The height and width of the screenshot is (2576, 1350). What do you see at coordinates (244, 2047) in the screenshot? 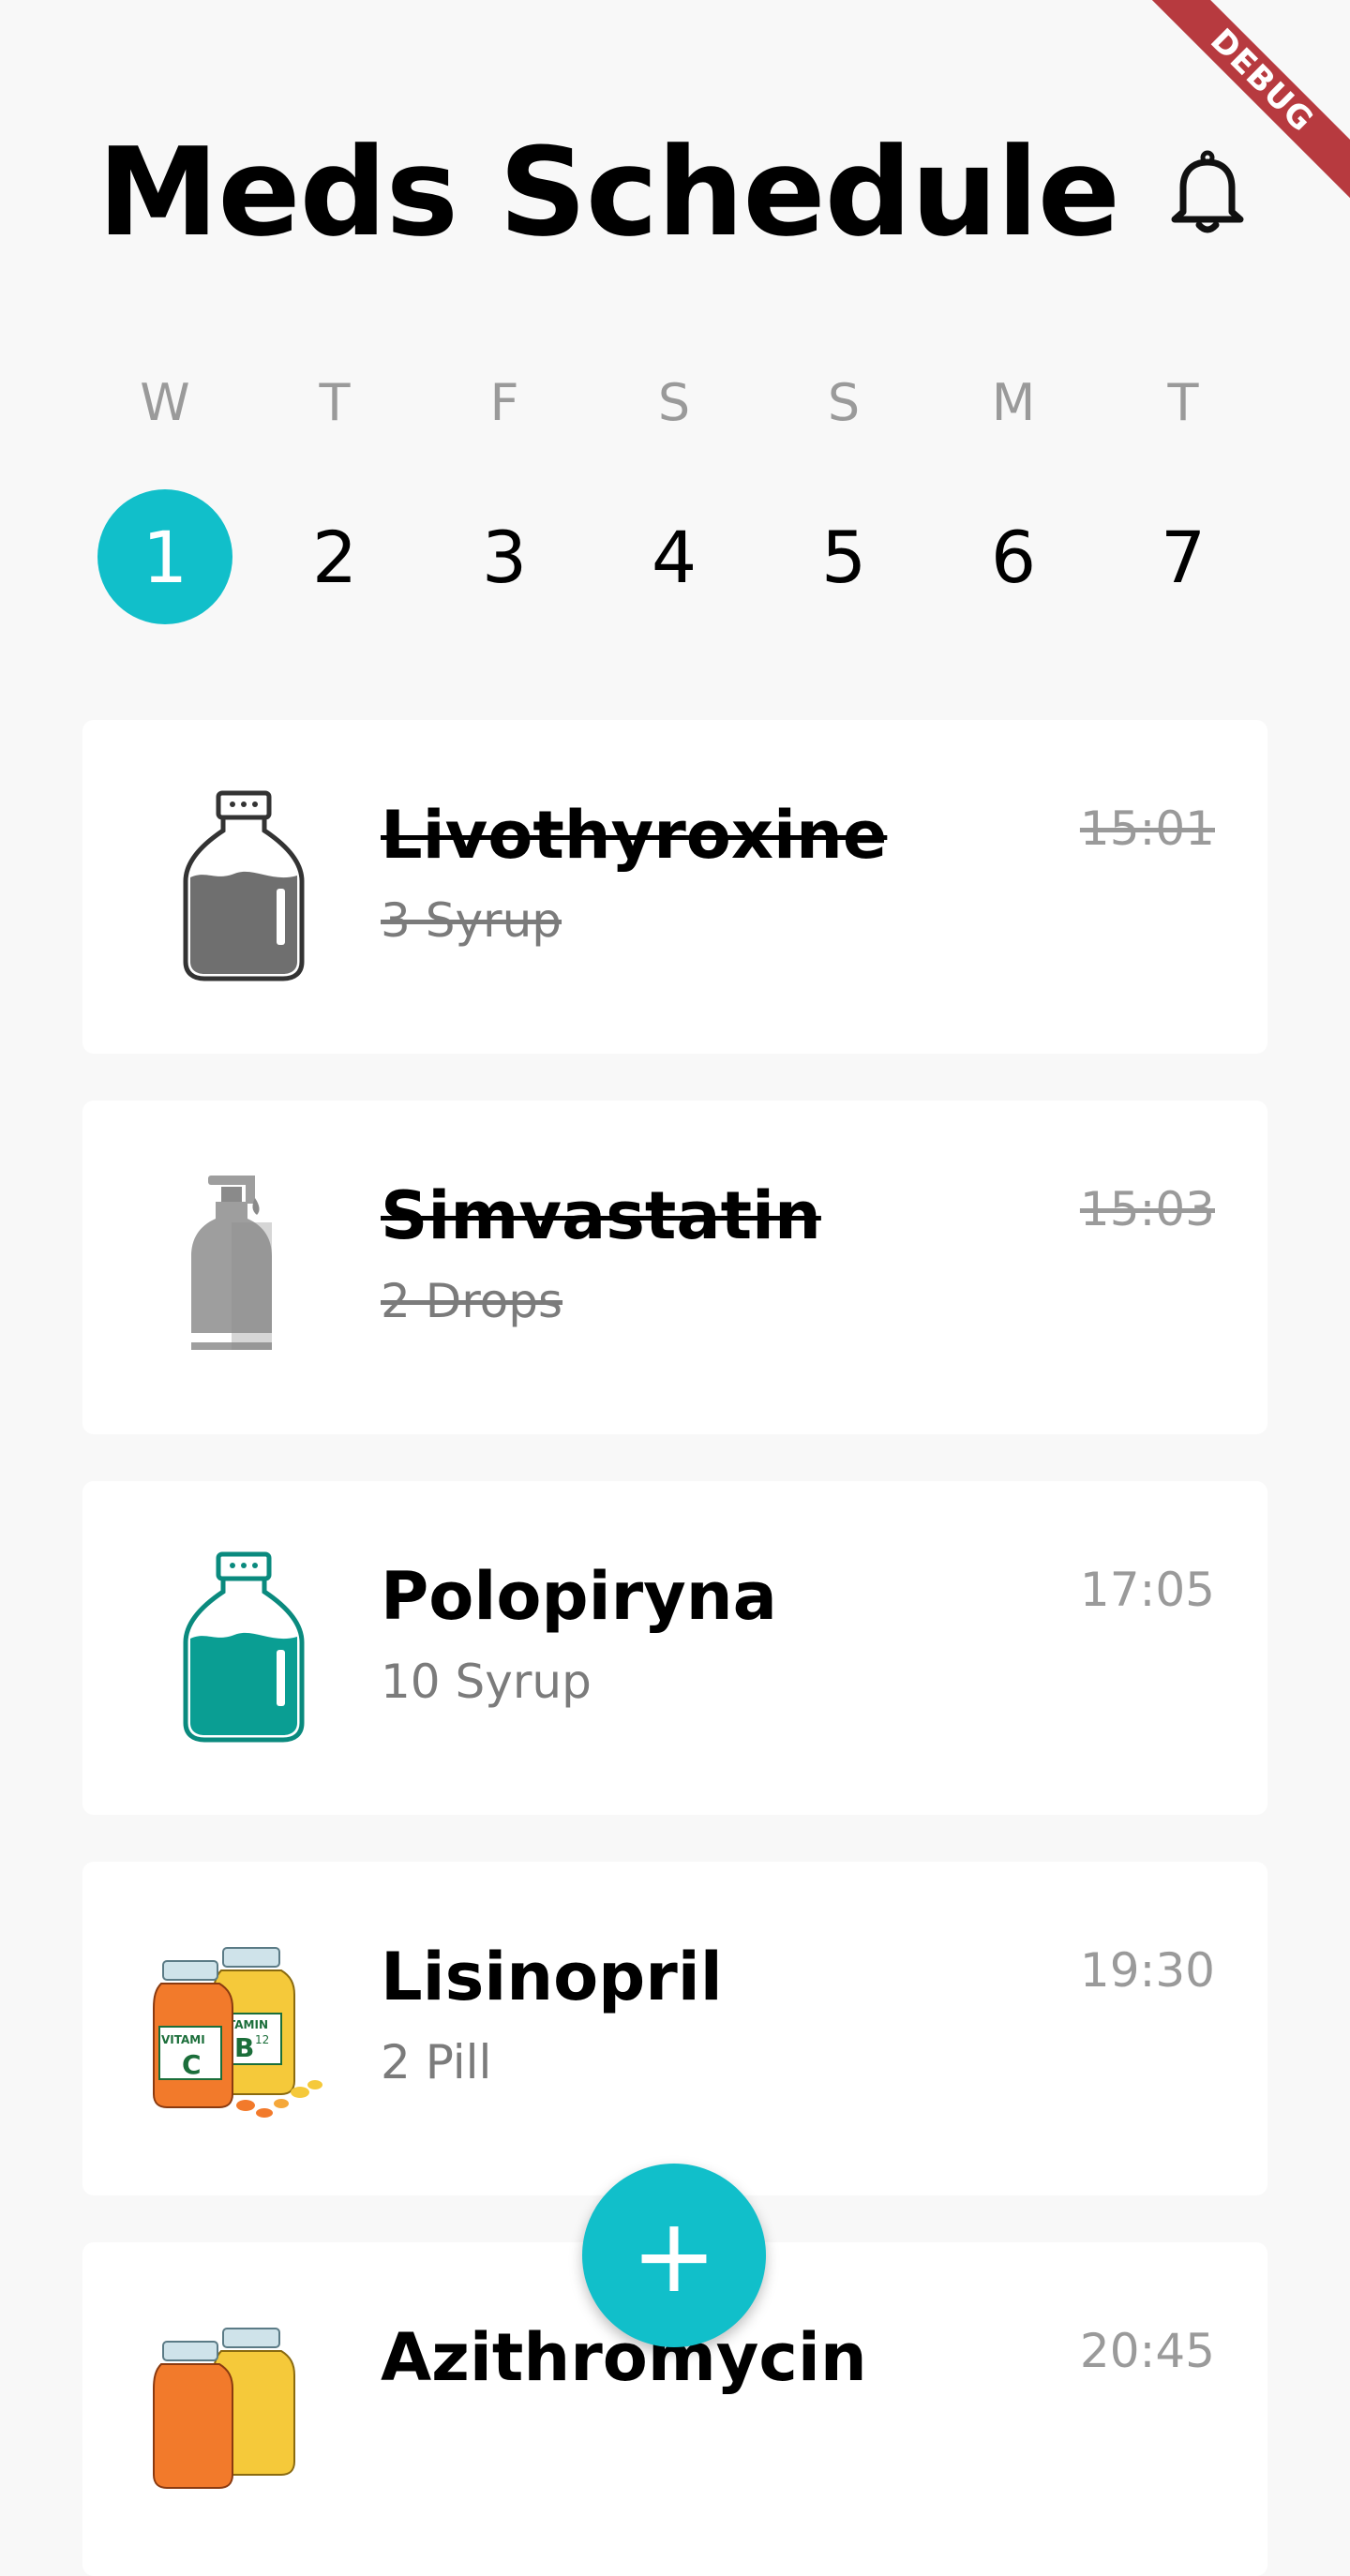
I see `svg-text: B` at bounding box center [244, 2047].